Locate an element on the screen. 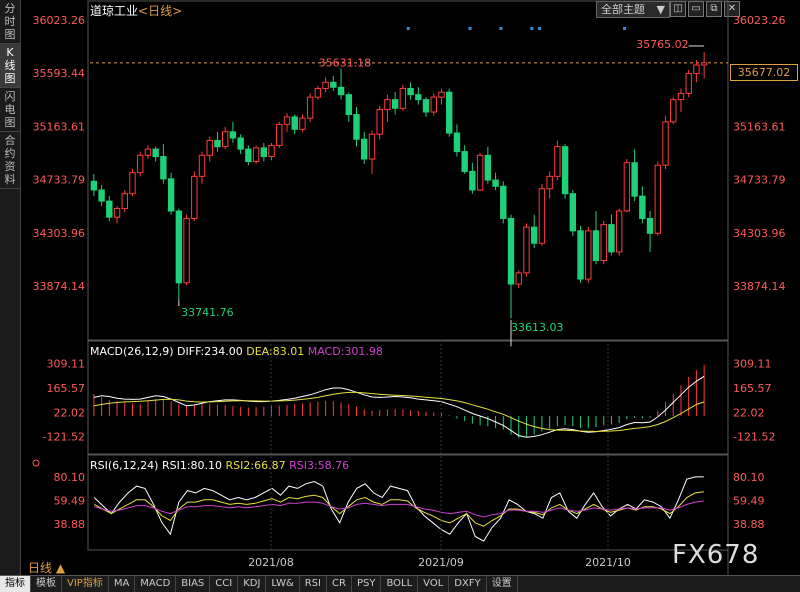 The width and height of the screenshot is (800, 592). rsi-legend-rsi2: RSI2:66.87 is located at coordinates (255, 465).